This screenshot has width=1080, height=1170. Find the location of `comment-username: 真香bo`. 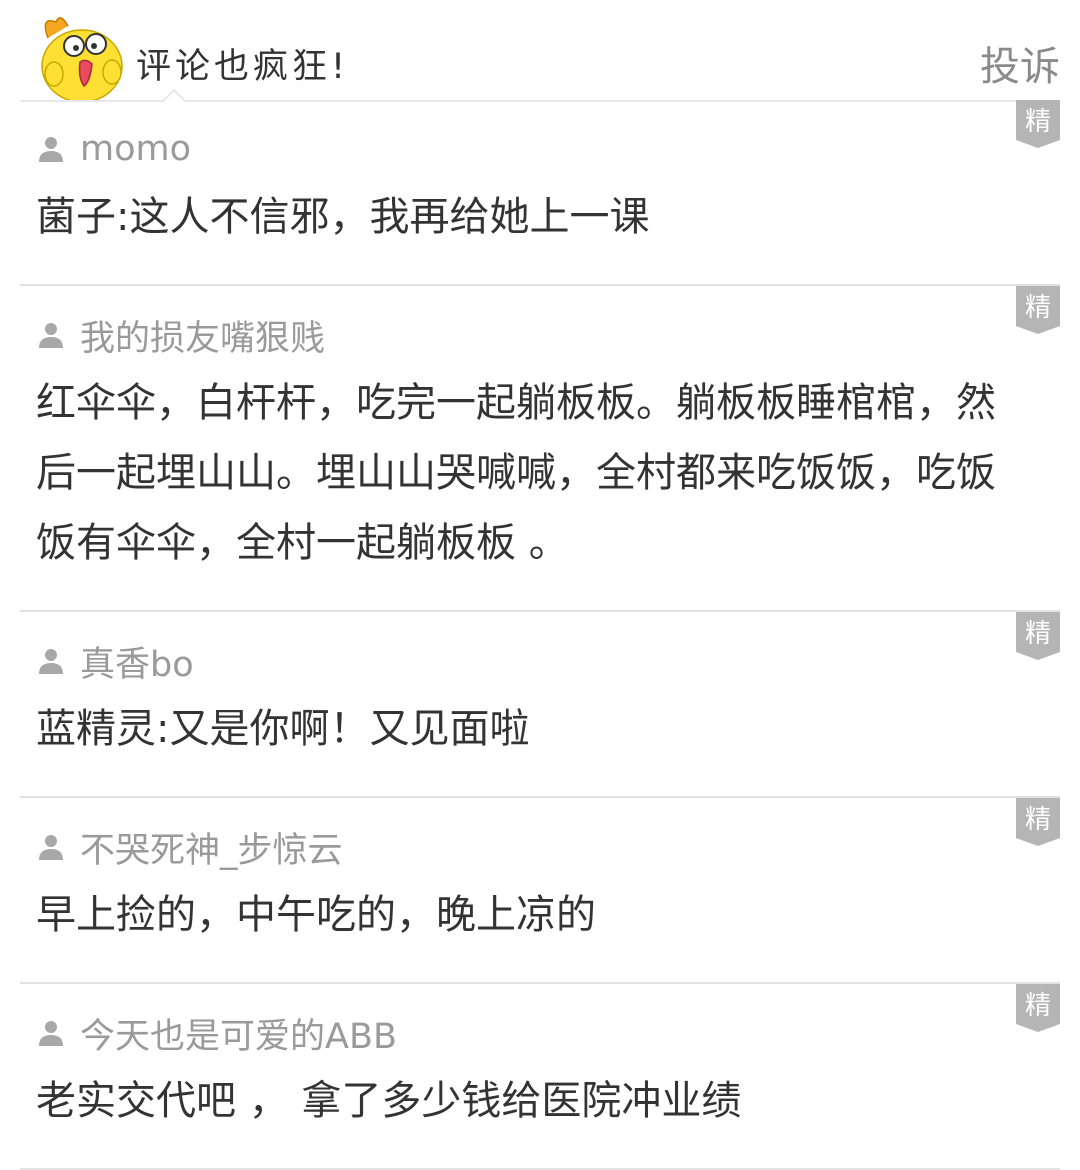

comment-username: 真香bo is located at coordinates (137, 661).